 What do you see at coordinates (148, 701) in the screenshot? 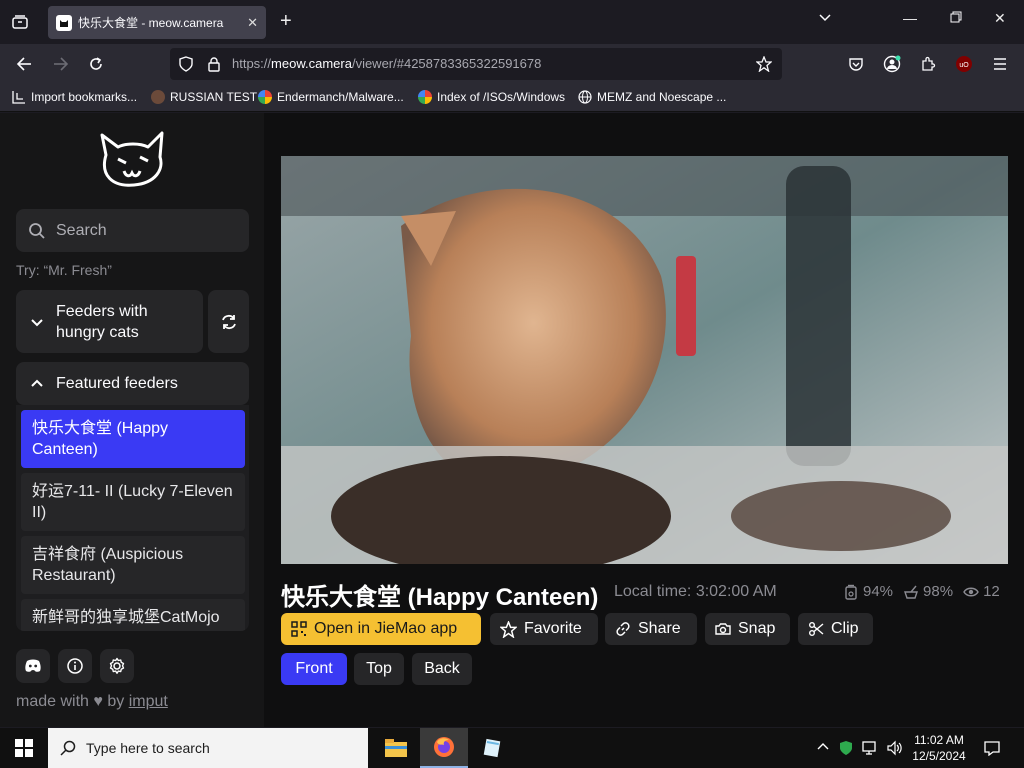
I see `author-link: imput` at bounding box center [148, 701].